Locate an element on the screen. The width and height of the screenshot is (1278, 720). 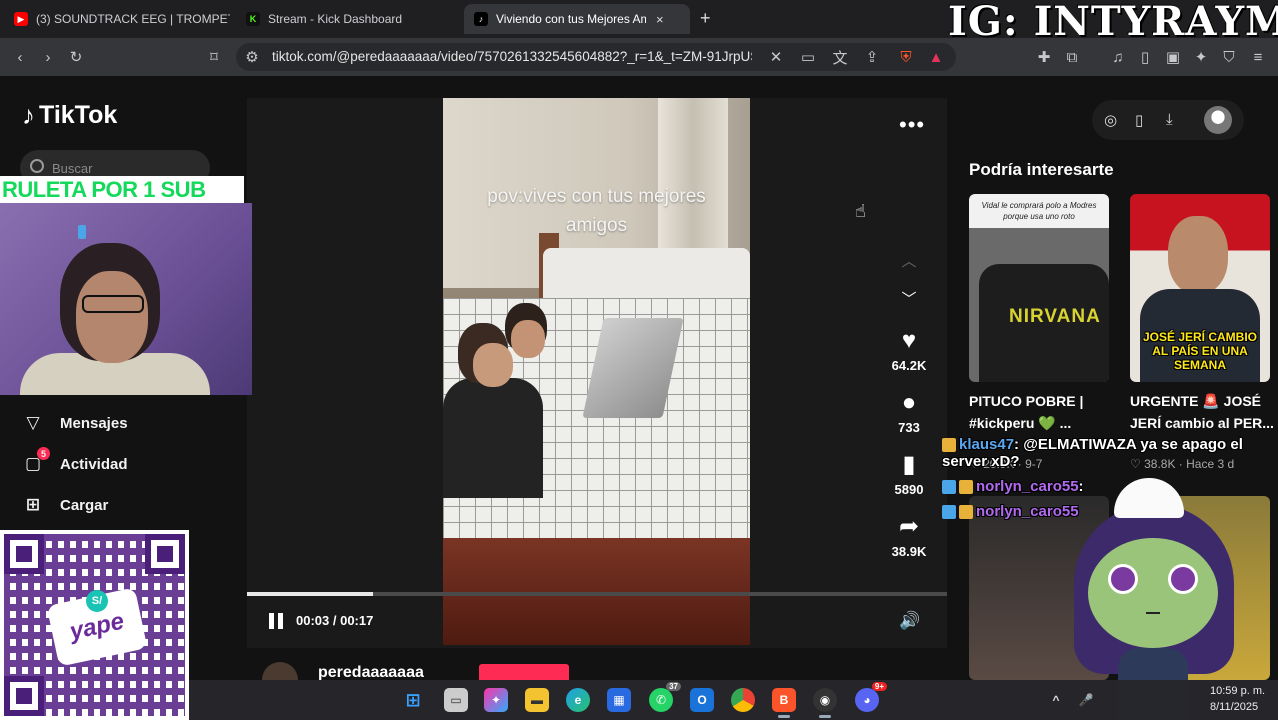
suggestions-title: Podría interesarte is located at coordinates (1041, 169).